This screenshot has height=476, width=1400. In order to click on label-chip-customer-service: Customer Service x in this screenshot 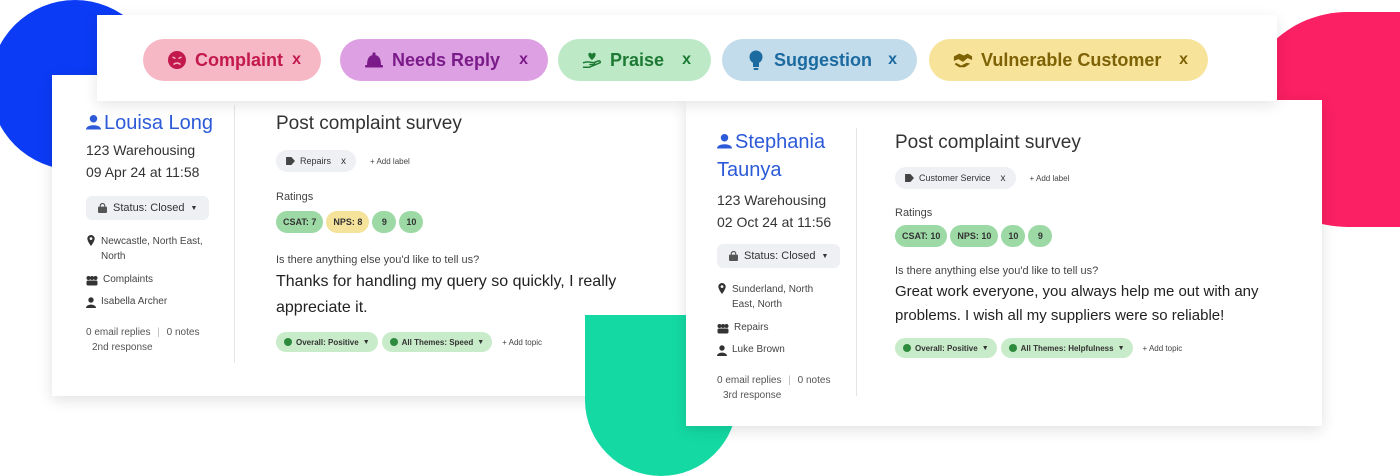, I will do `click(955, 178)`.